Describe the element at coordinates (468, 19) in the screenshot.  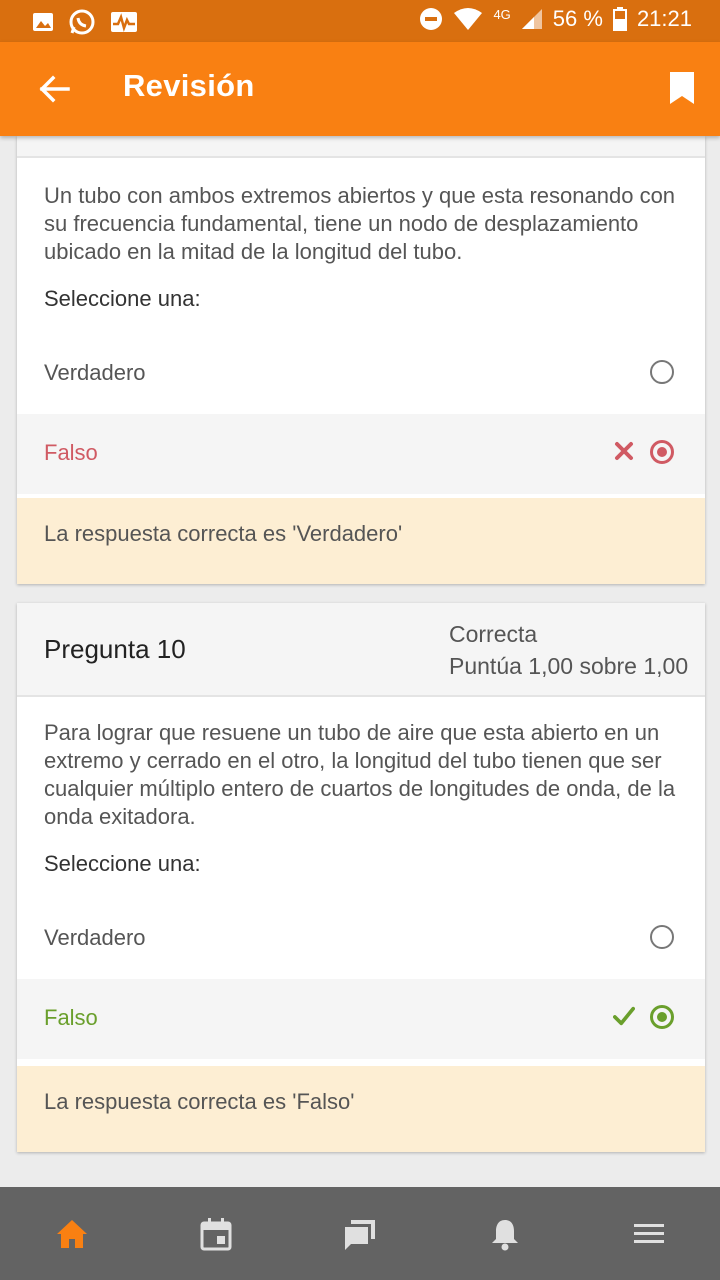
I see `wifi-icon` at that location.